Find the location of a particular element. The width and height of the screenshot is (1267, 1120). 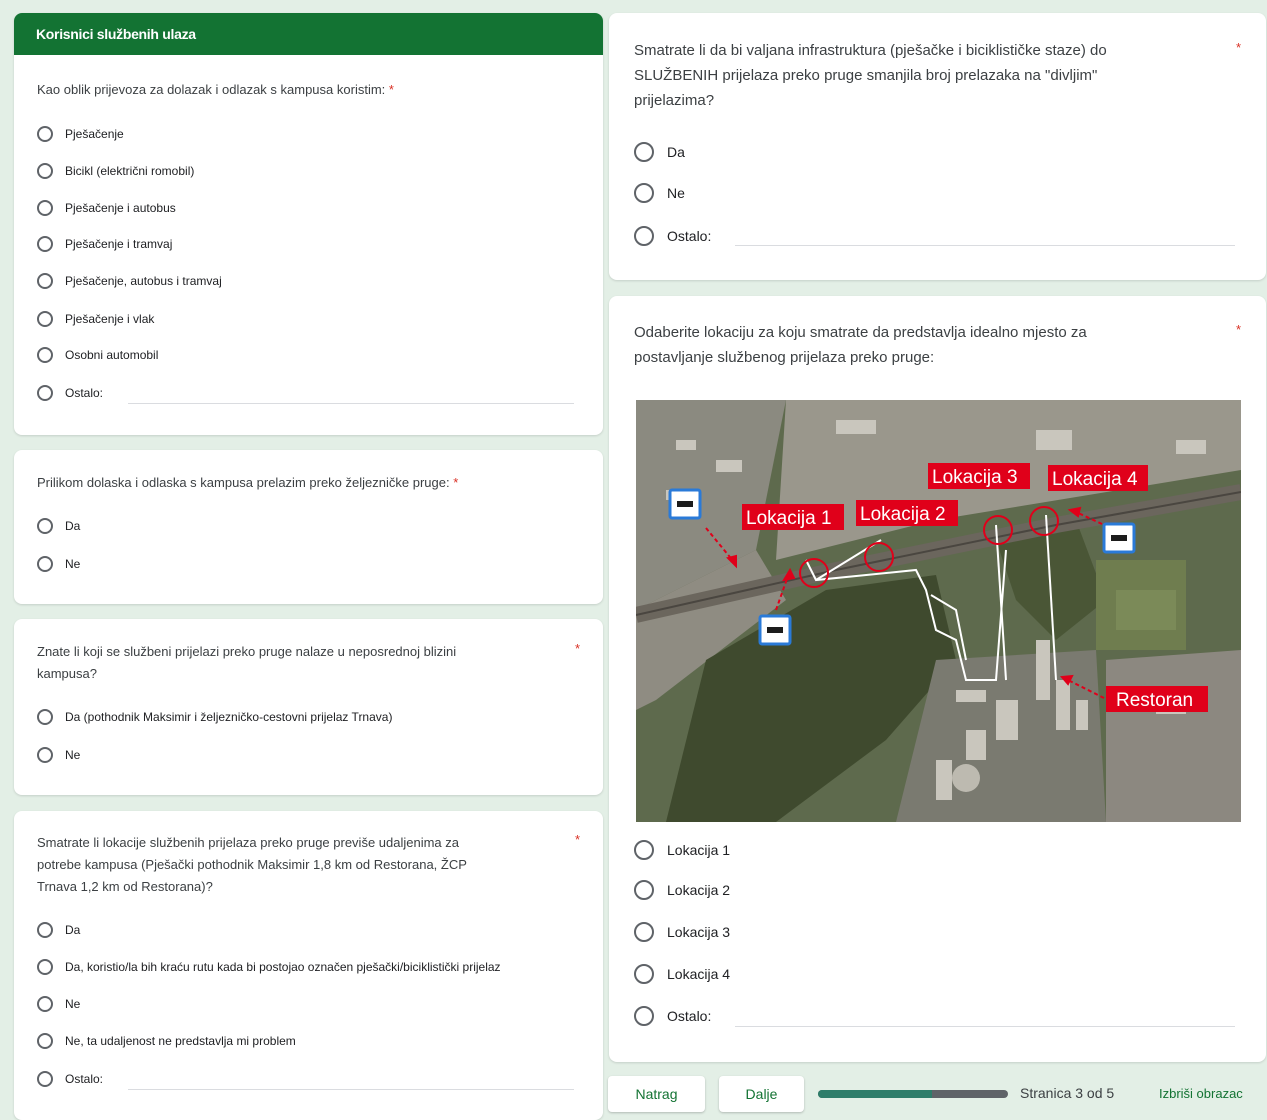

progress-bar-fill is located at coordinates (875, 1094).